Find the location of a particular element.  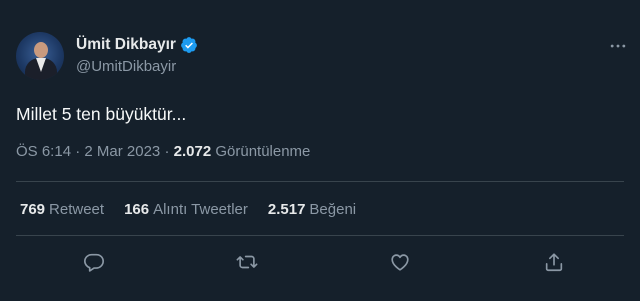

retweets-count: 769 is located at coordinates (33, 209).